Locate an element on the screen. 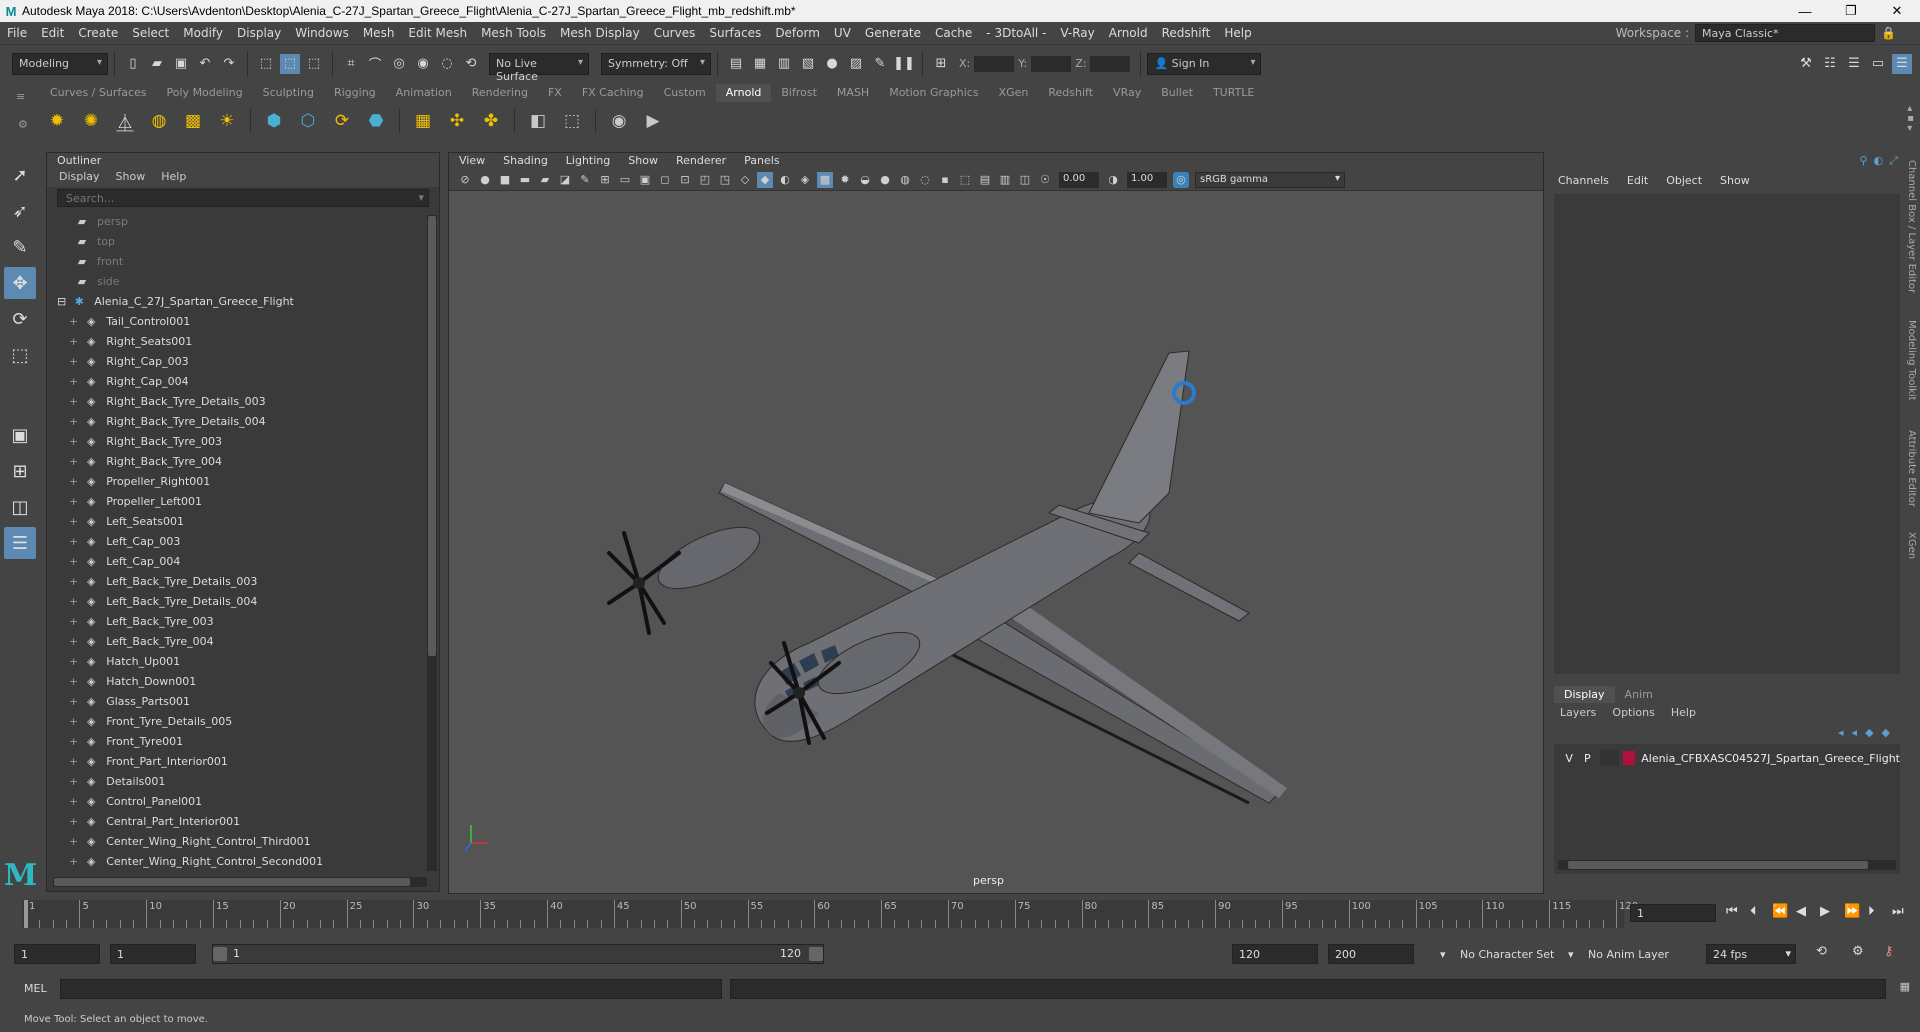 The height and width of the screenshot is (1032, 1920). outliner-vertical-scrollbar is located at coordinates (432, 543).